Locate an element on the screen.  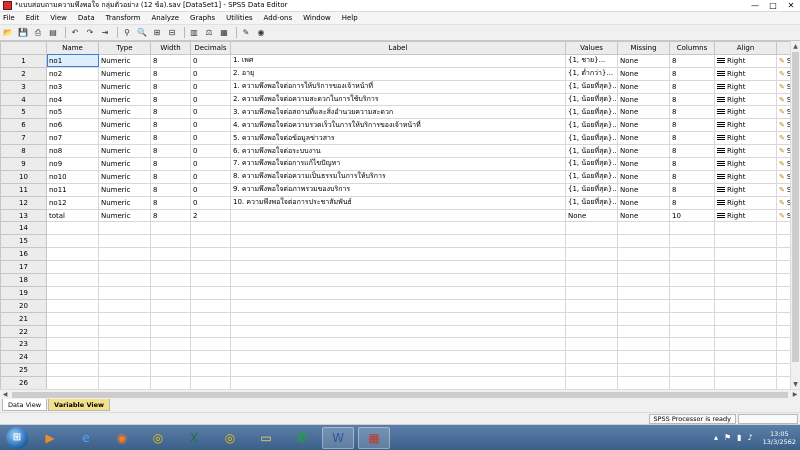
ie-icon: e is located at coordinates (86, 438).